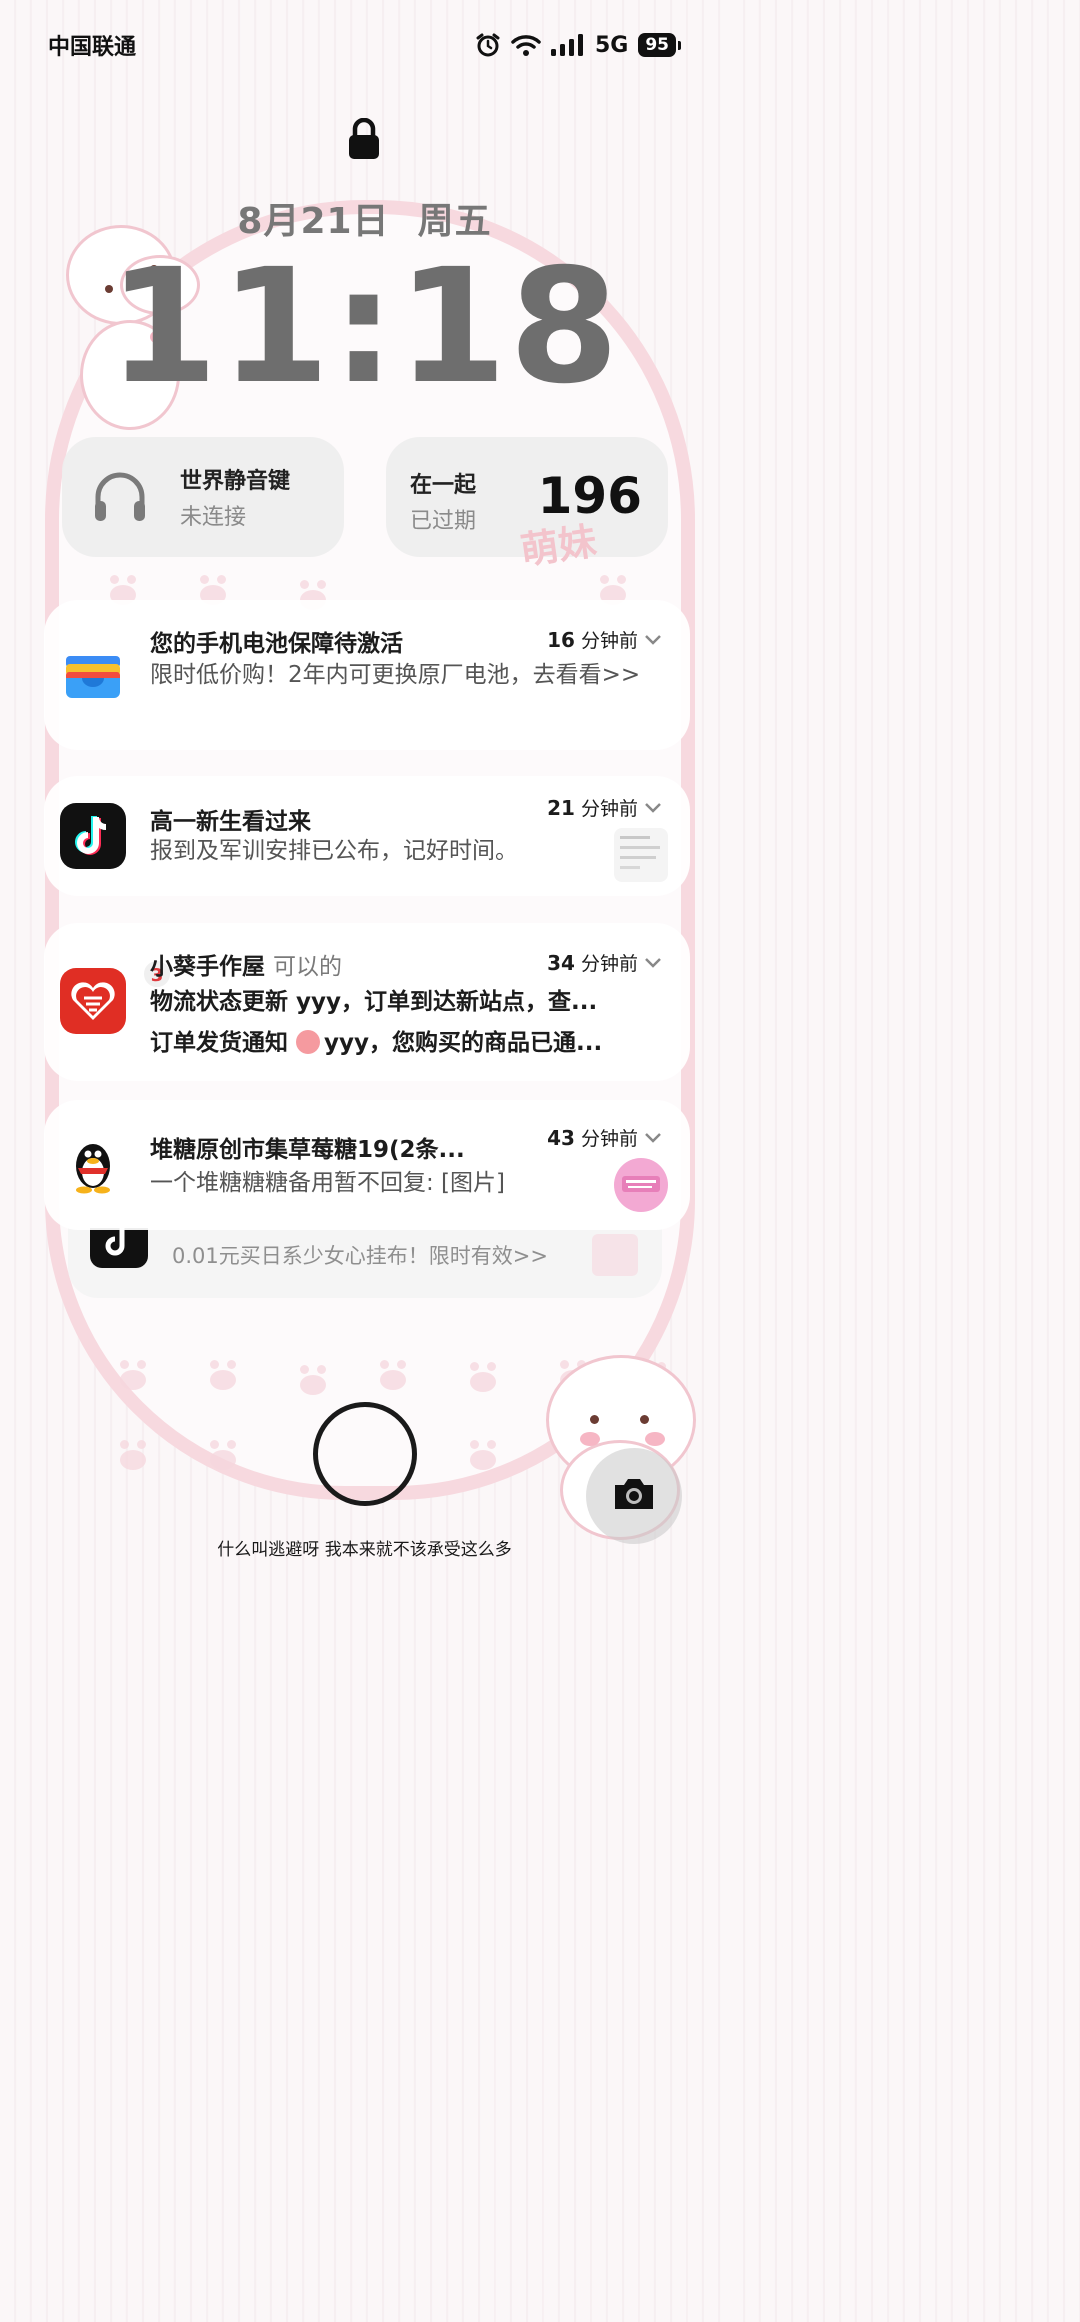  I want to click on headphones-widget-status: 未连接, so click(213, 517).